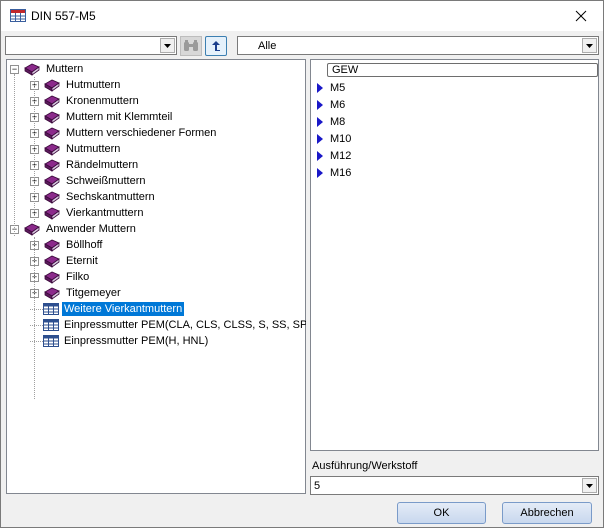 Image resolution: width=604 pixels, height=528 pixels. I want to click on tree-item: + Kronenmuttern, so click(85, 101).